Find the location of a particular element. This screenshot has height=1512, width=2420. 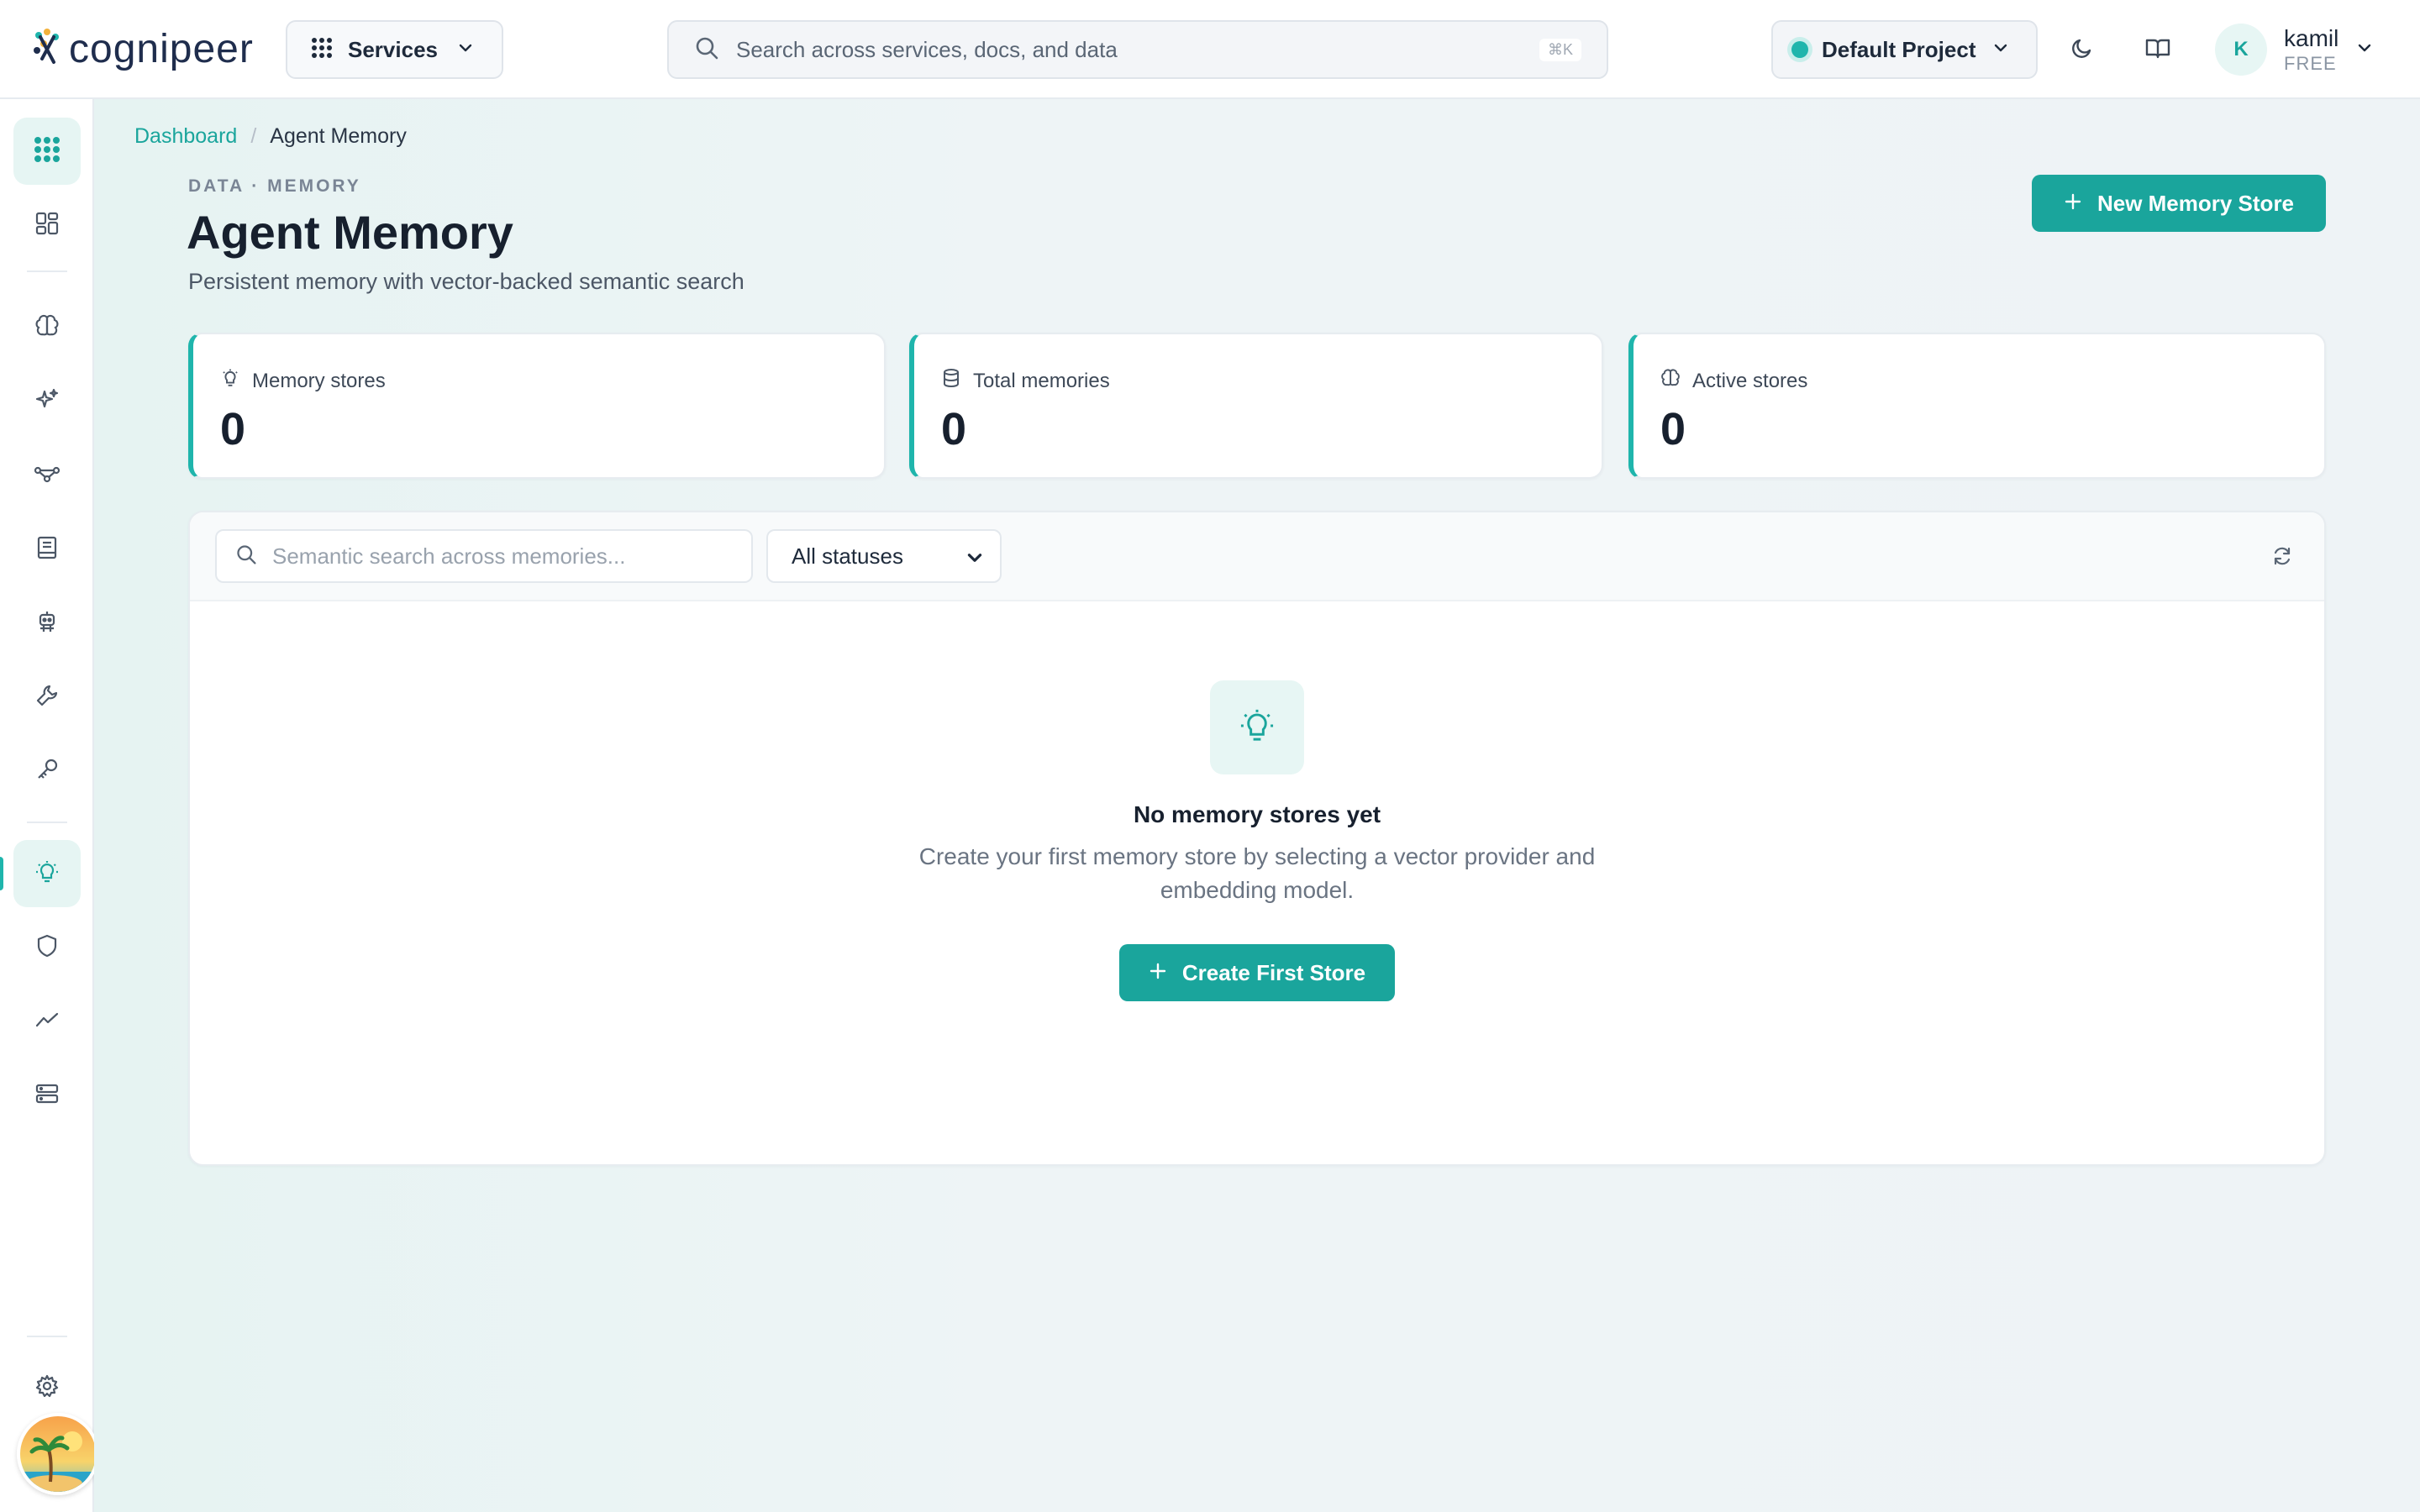

project-label: Default Project is located at coordinates (1899, 49).